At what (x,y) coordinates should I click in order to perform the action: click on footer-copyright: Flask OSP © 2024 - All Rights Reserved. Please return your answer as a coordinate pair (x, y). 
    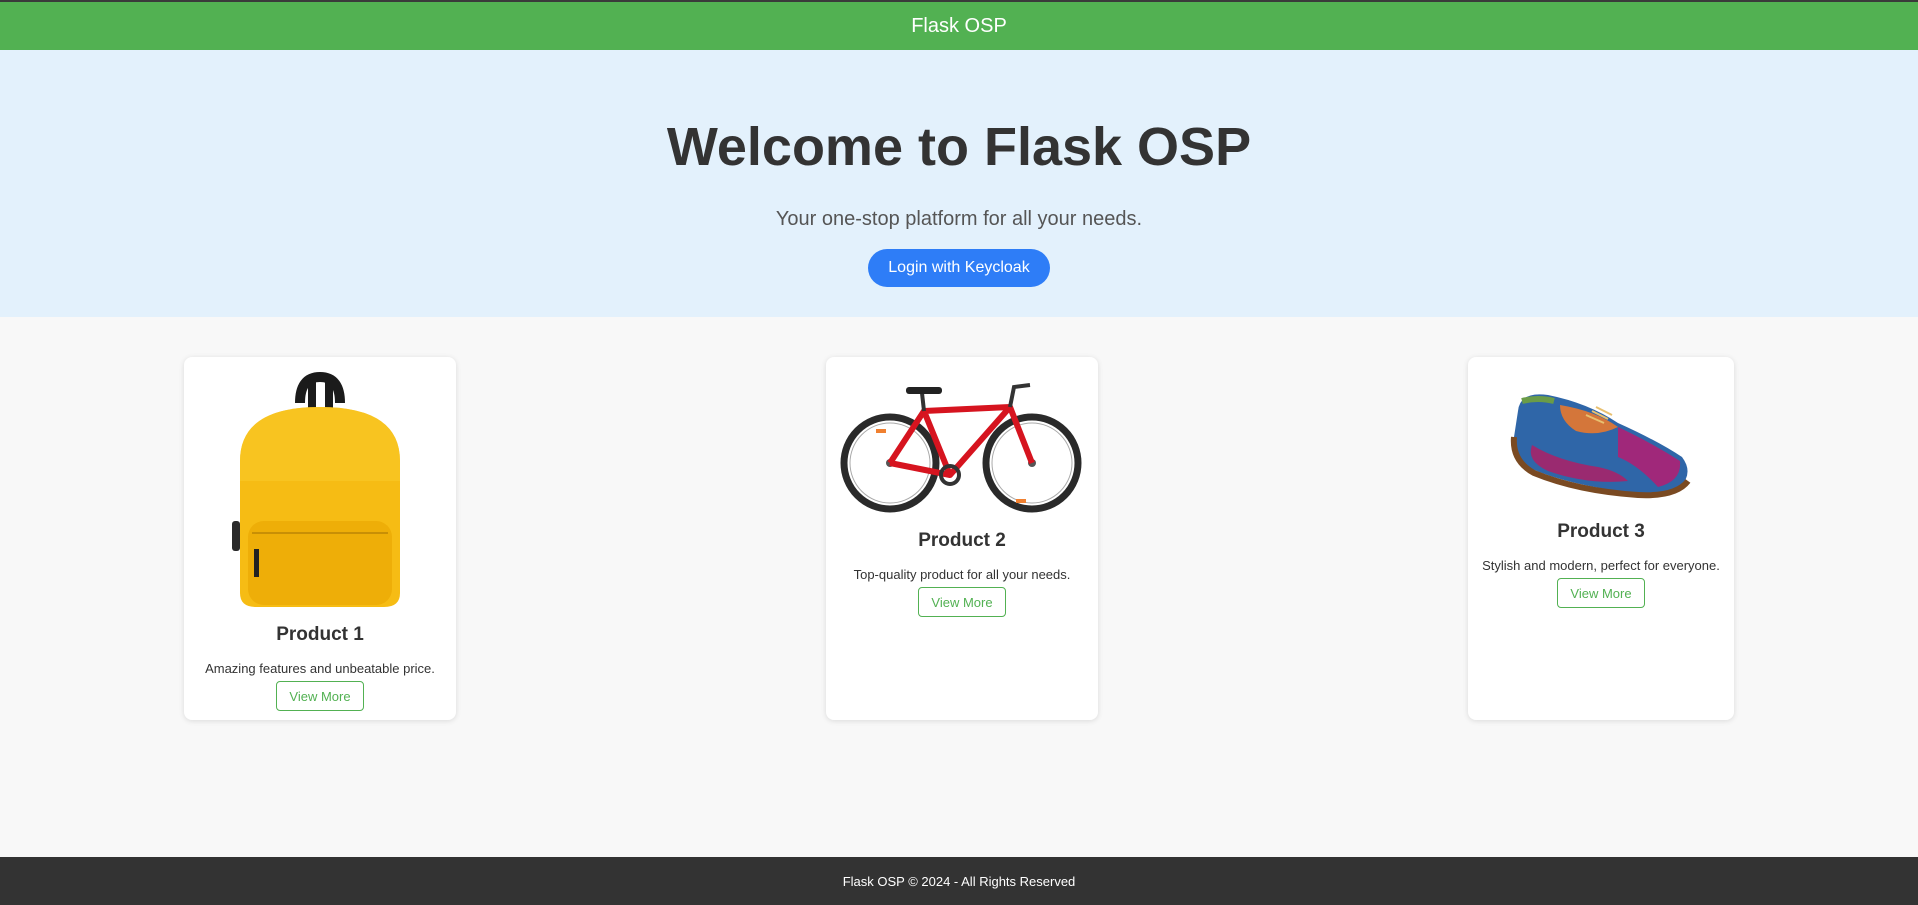
    Looking at the image, I should click on (959, 881).